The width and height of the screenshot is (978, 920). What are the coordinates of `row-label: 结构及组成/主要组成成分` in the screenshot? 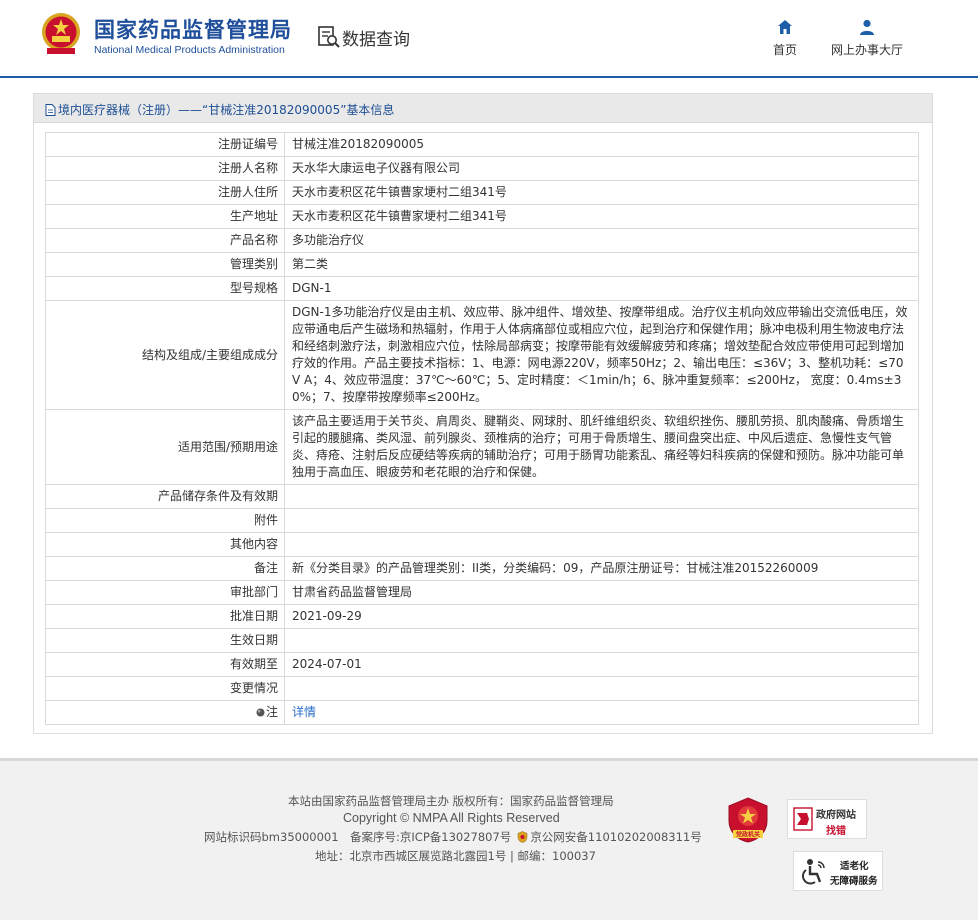 It's located at (165, 355).